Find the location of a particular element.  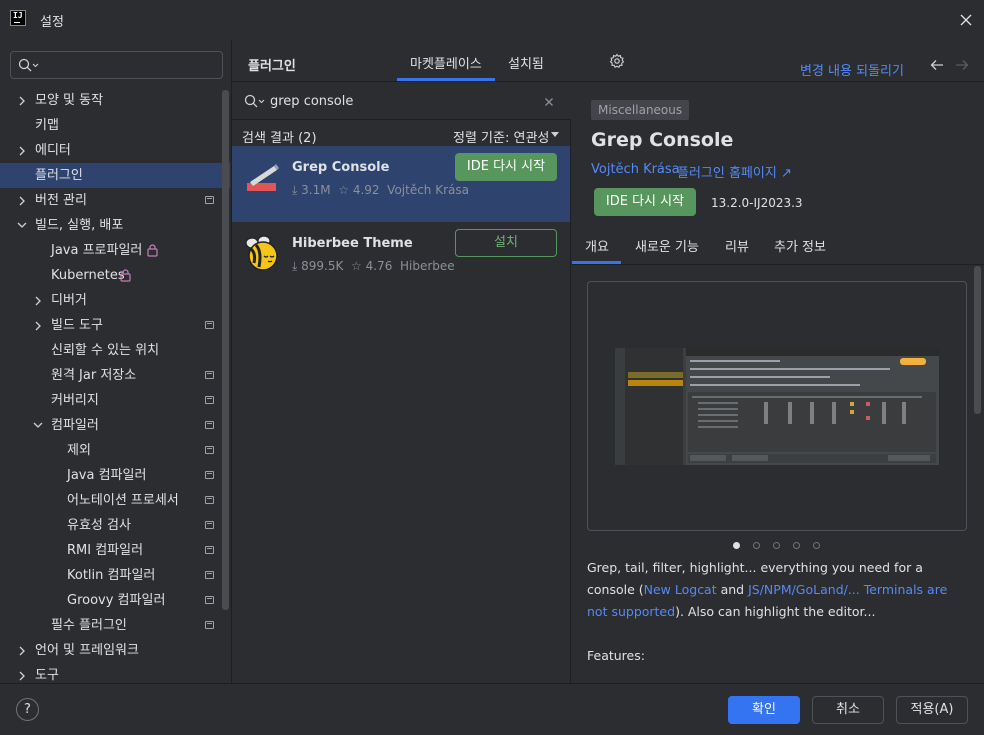

sidebar-item-label: 버전 관리 is located at coordinates (61, 200).